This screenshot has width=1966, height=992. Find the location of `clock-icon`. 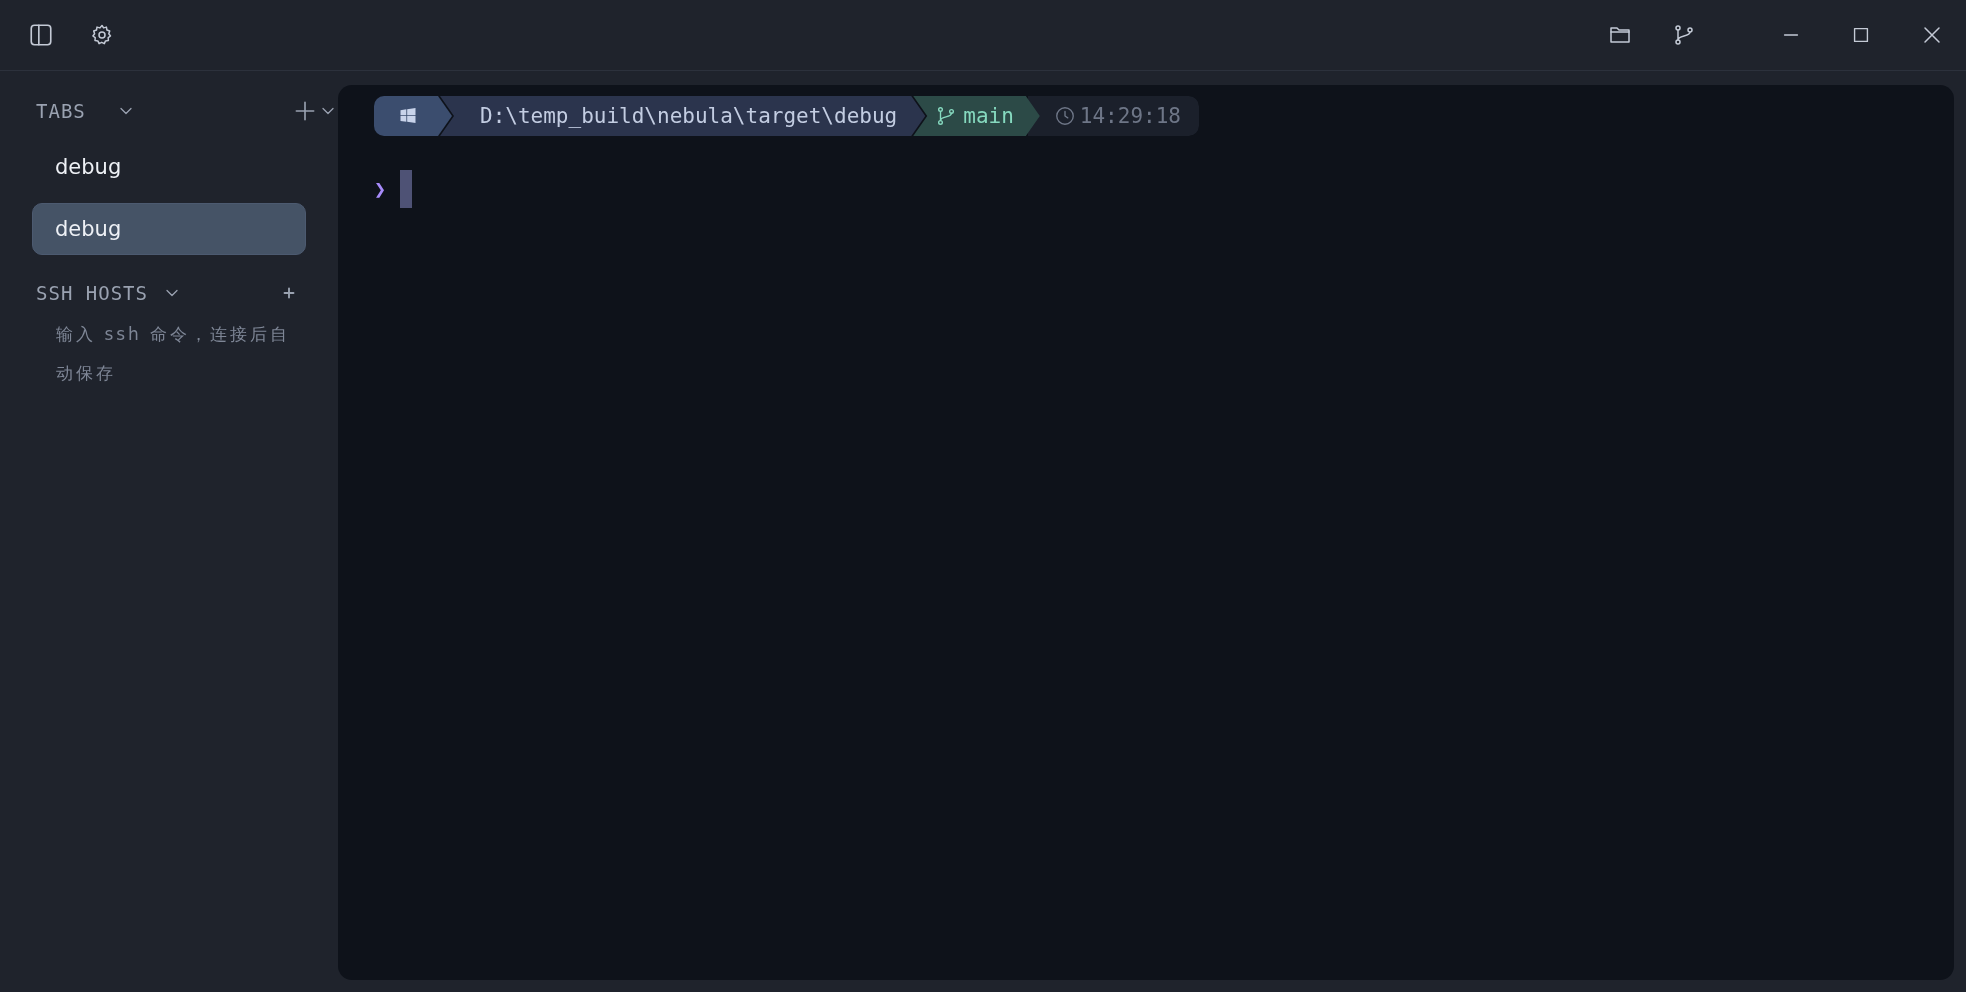

clock-icon is located at coordinates (1064, 116).